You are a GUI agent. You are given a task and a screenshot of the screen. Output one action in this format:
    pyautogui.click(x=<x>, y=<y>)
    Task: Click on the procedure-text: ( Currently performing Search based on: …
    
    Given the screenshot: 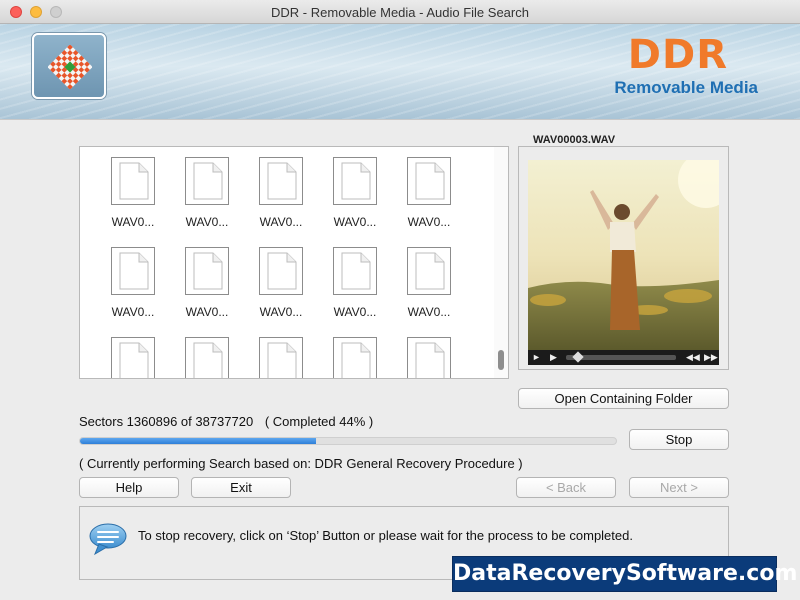 What is the action you would take?
    pyautogui.click(x=301, y=463)
    